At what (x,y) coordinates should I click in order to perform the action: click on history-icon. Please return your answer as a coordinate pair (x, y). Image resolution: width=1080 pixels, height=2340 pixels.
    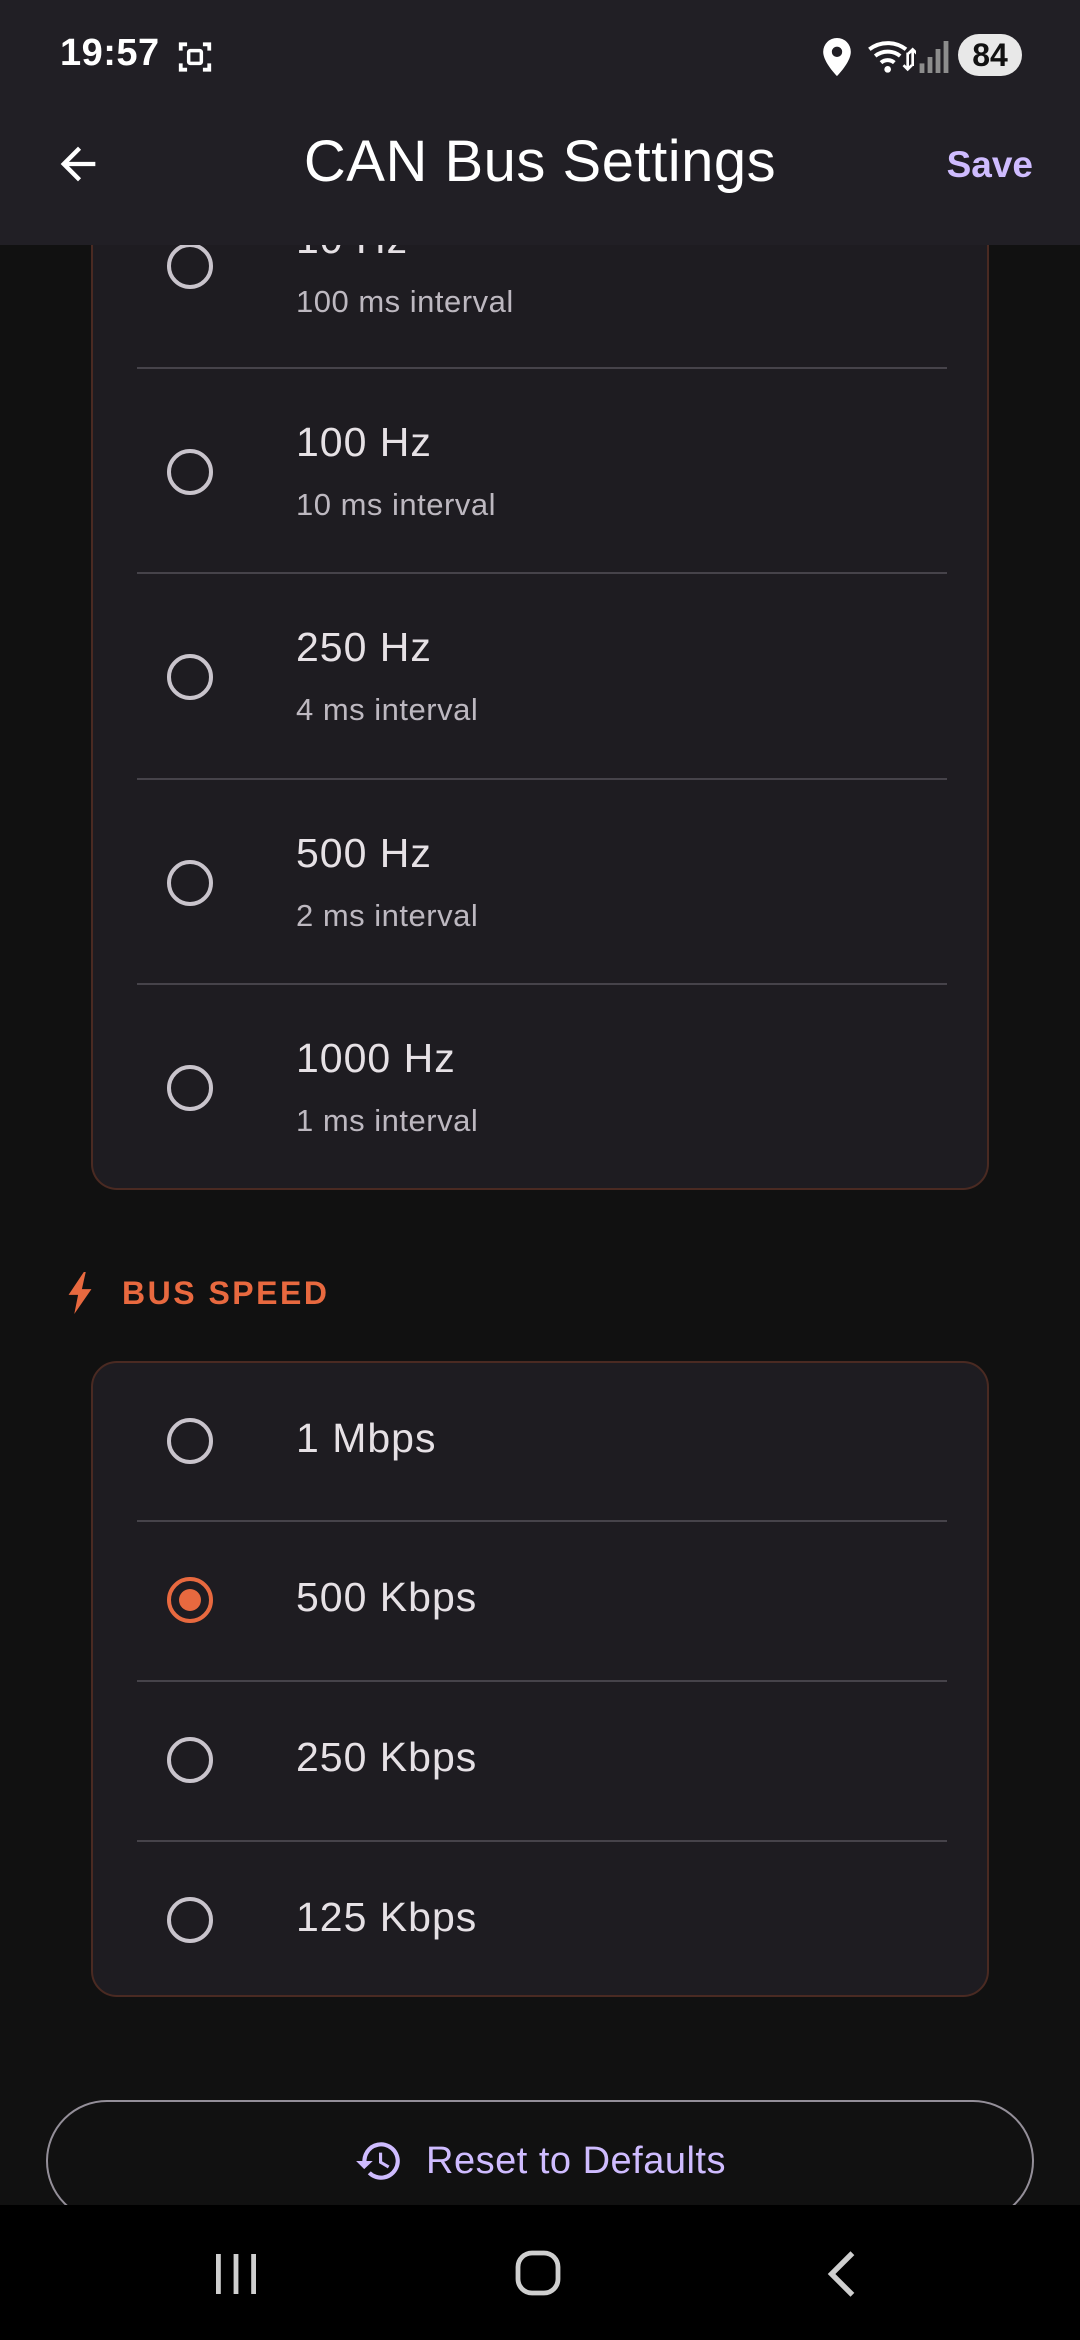
    Looking at the image, I should click on (378, 2161).